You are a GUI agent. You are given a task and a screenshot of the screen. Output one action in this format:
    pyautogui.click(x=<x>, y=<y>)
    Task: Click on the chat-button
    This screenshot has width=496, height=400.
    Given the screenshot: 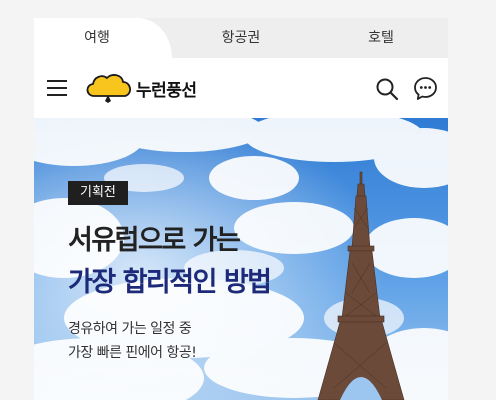 What is the action you would take?
    pyautogui.click(x=425, y=88)
    